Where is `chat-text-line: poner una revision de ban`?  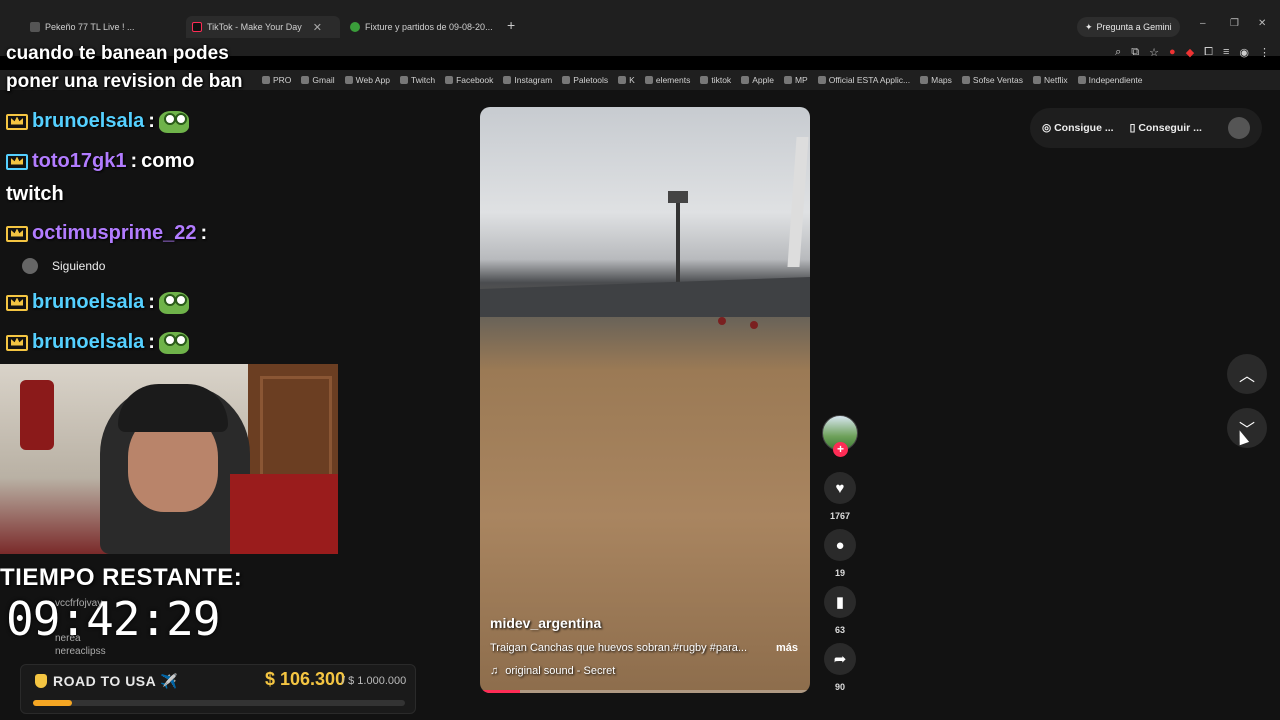 chat-text-line: poner una revision de ban is located at coordinates (124, 81).